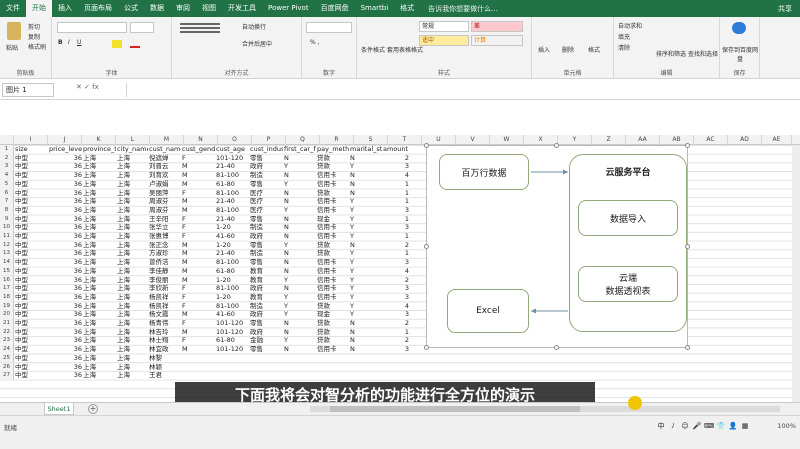 The image size is (800, 449). Describe the element at coordinates (497, 40) in the screenshot. I see `style-calc: 计算` at that location.